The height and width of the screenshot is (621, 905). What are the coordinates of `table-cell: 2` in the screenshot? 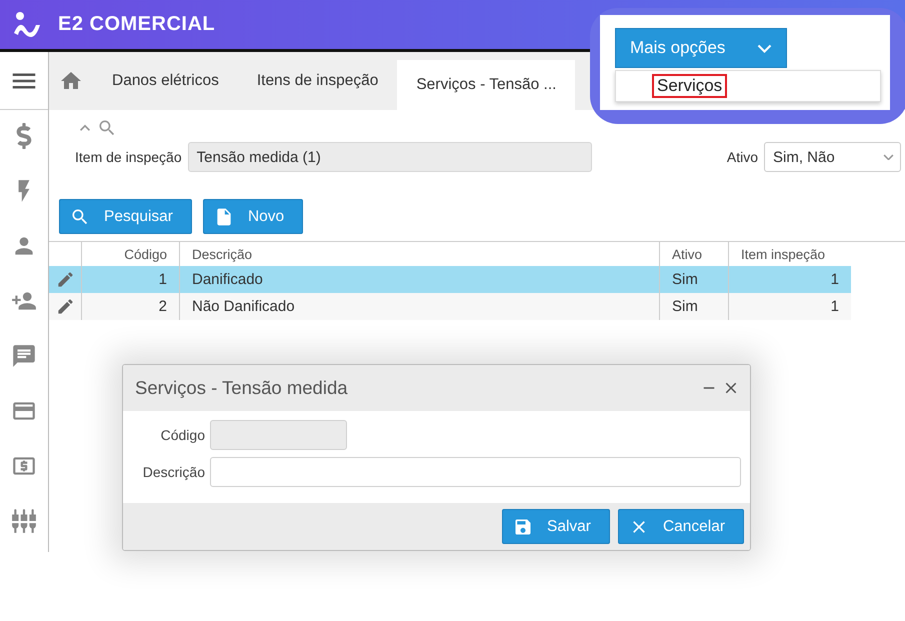 It's located at (130, 306).